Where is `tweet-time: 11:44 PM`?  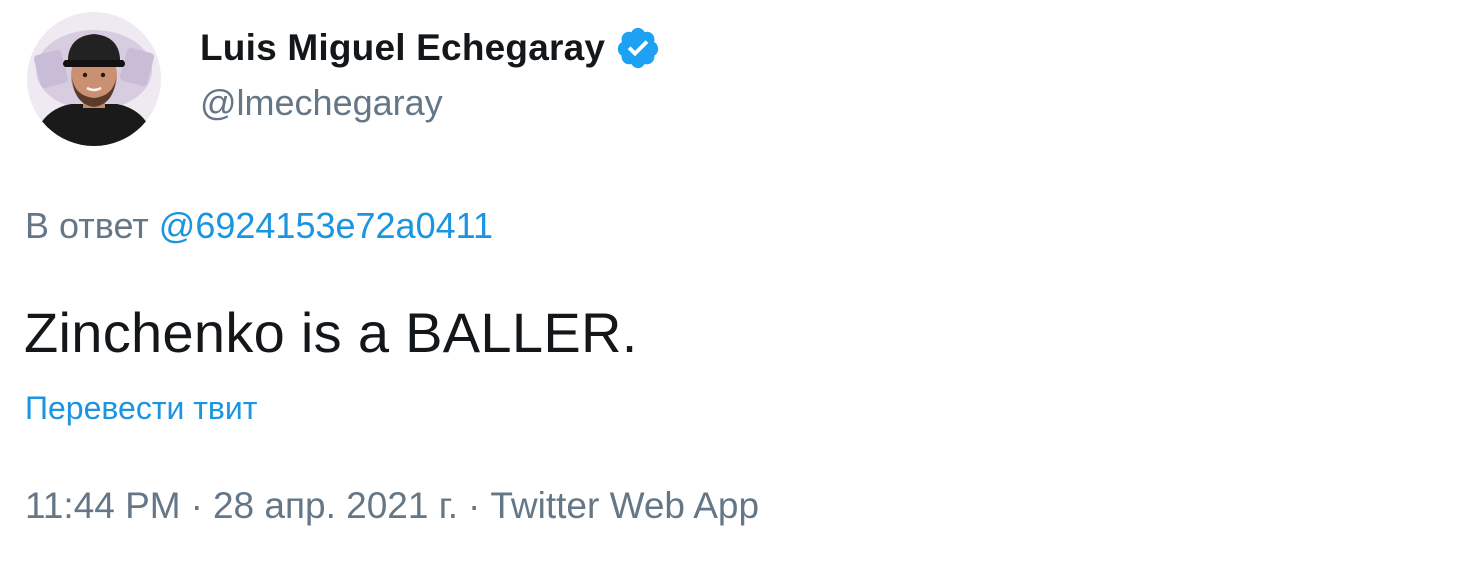 tweet-time: 11:44 PM is located at coordinates (103, 505).